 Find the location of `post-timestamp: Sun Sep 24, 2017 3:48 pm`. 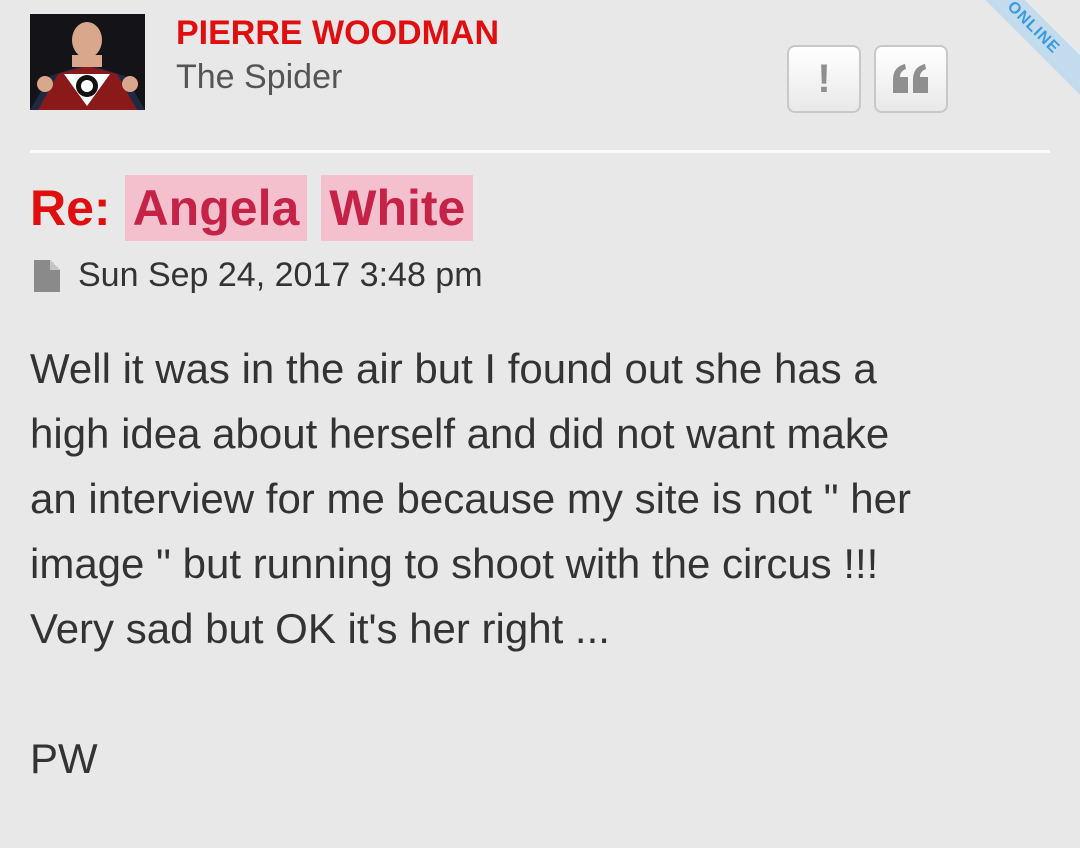

post-timestamp: Sun Sep 24, 2017 3:48 pm is located at coordinates (280, 275).